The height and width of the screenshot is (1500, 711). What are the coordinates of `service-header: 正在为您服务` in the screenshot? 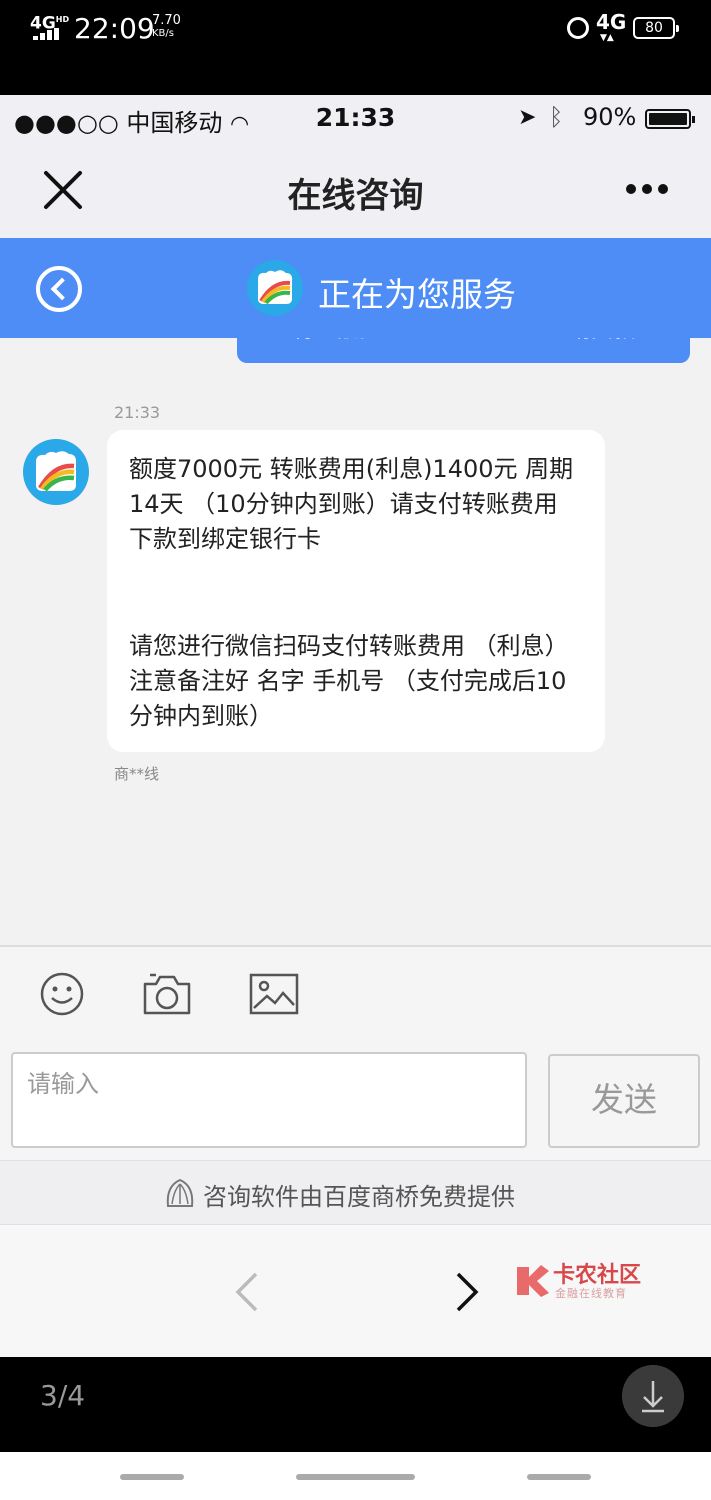 It's located at (355, 288).